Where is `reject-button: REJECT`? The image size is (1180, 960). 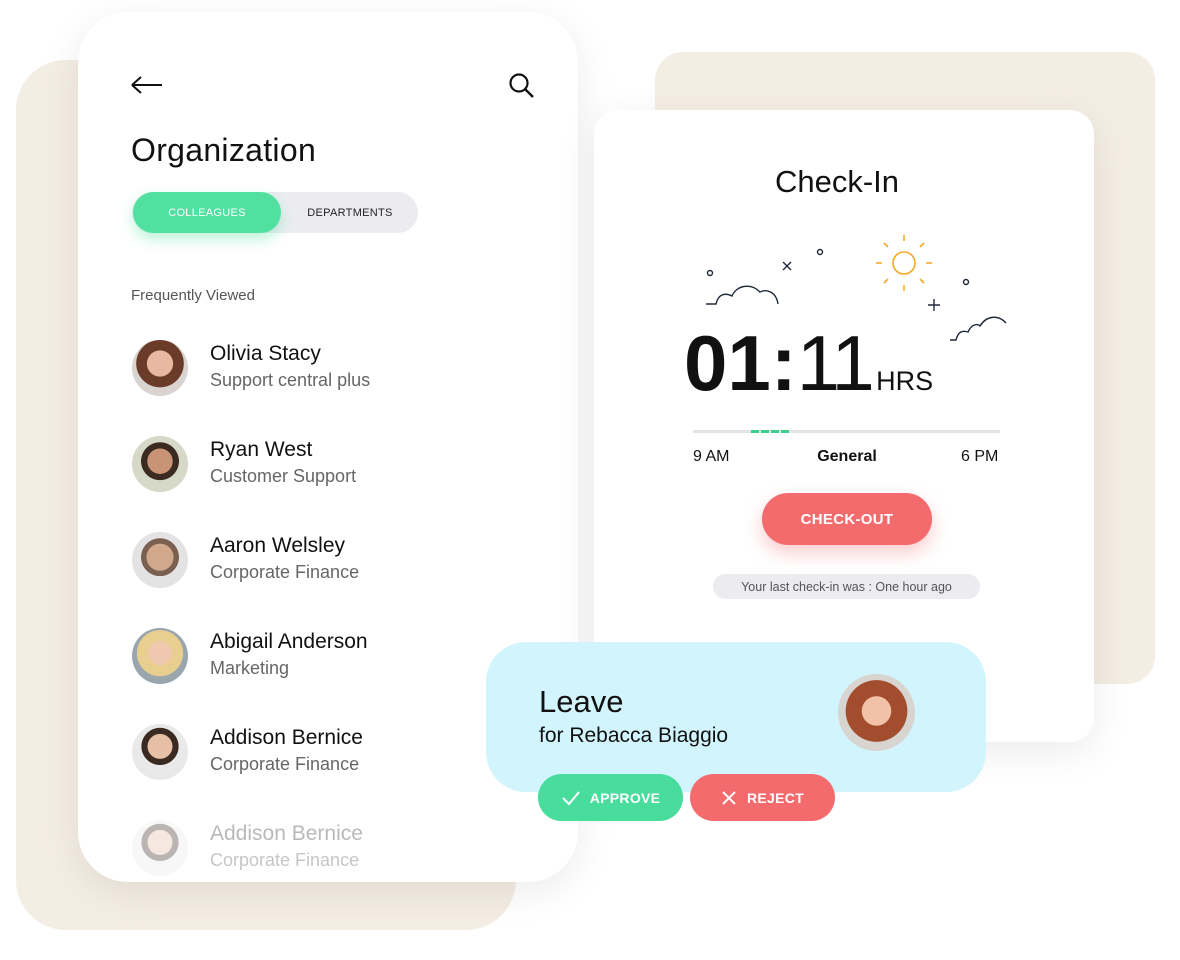
reject-button: REJECT is located at coordinates (762, 797).